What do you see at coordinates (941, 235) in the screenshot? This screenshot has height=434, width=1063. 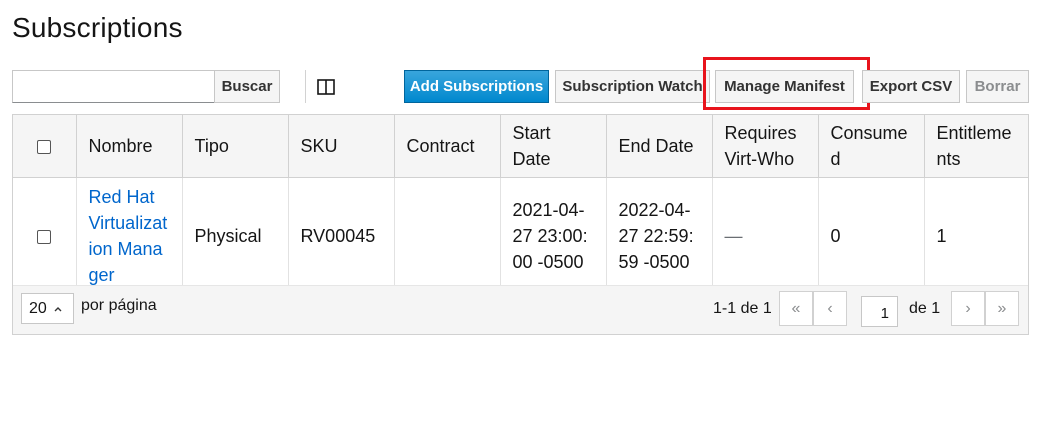 I see `cell-entitlements: 1` at bounding box center [941, 235].